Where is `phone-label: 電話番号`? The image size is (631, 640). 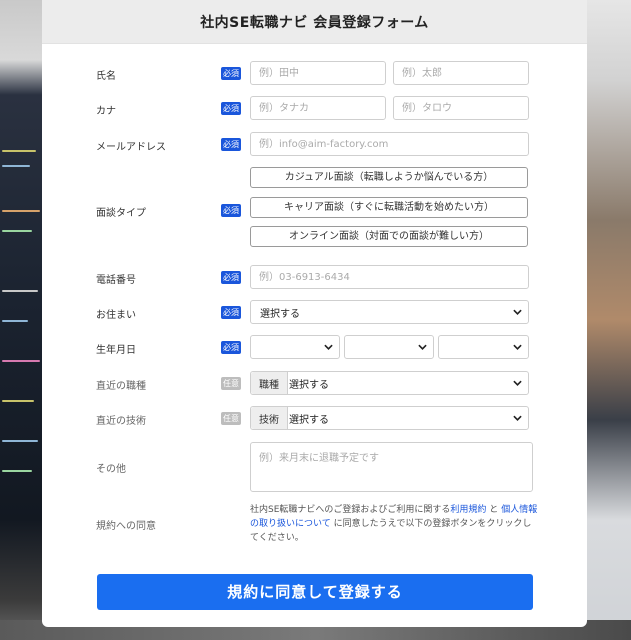
phone-label: 電話番号 is located at coordinates (116, 280).